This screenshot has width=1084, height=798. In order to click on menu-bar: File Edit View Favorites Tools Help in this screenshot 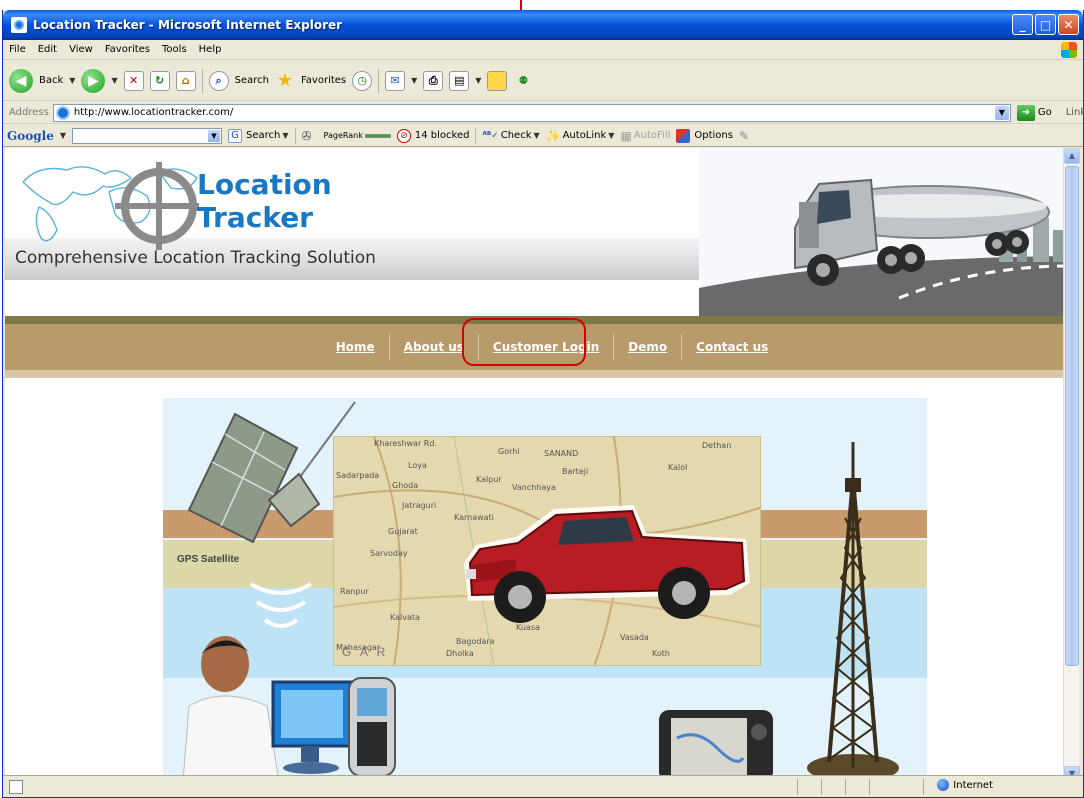, I will do `click(543, 50)`.